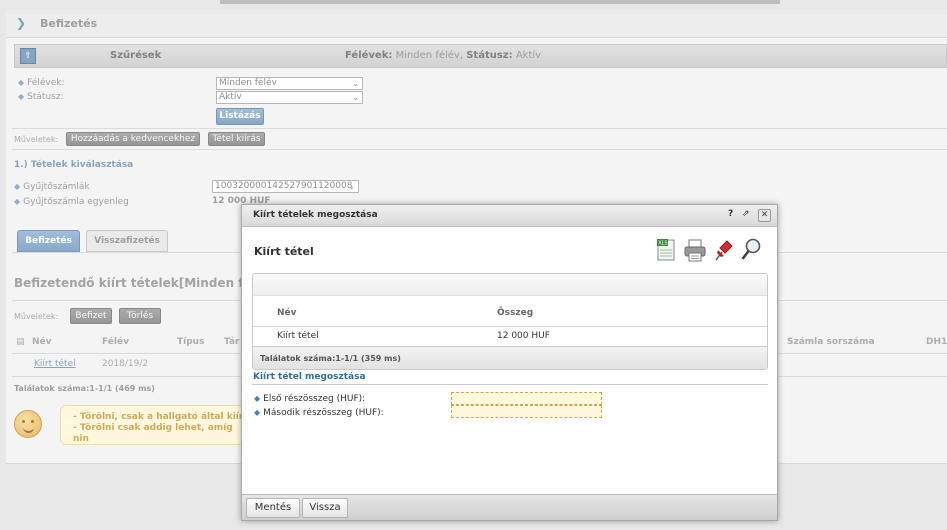 This screenshot has width=947, height=530. Describe the element at coordinates (764, 215) in the screenshot. I see `close-icon: ✕` at that location.